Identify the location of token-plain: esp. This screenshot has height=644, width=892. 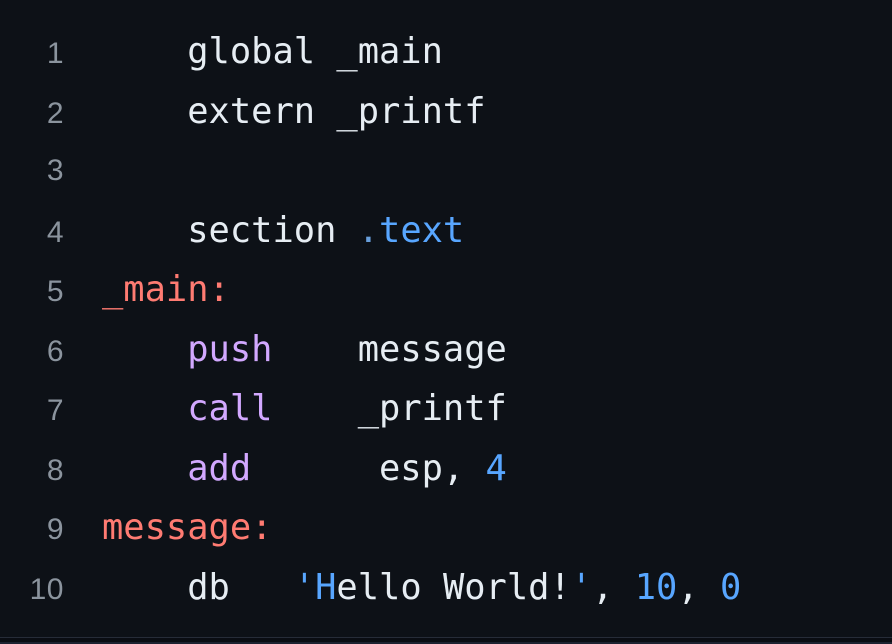
(411, 468).